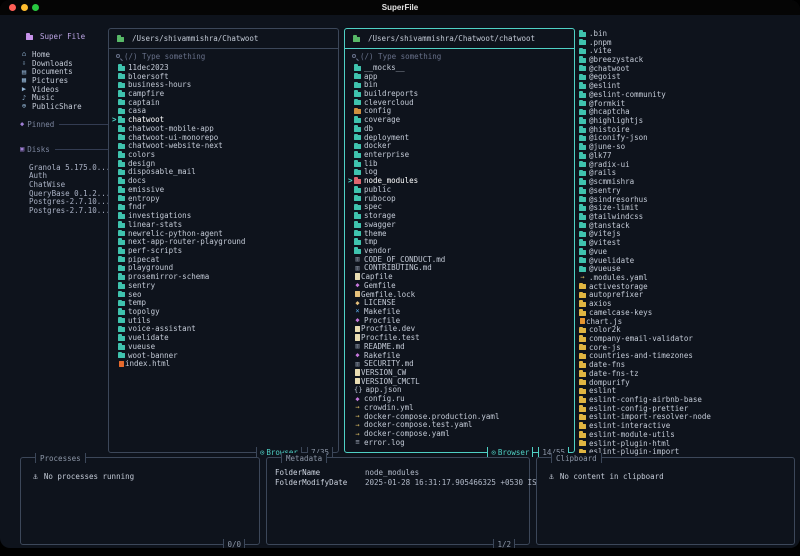 The height and width of the screenshot is (556, 800). I want to click on file-row: swagger, so click(461, 224).